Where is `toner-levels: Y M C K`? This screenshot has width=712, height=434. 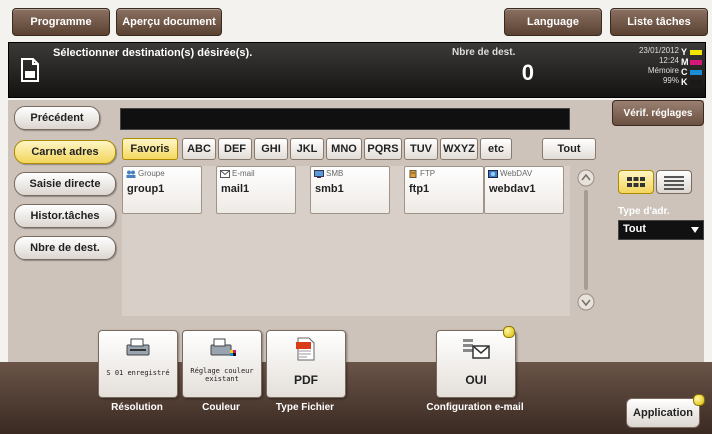
toner-levels: Y M C K is located at coordinates (693, 67).